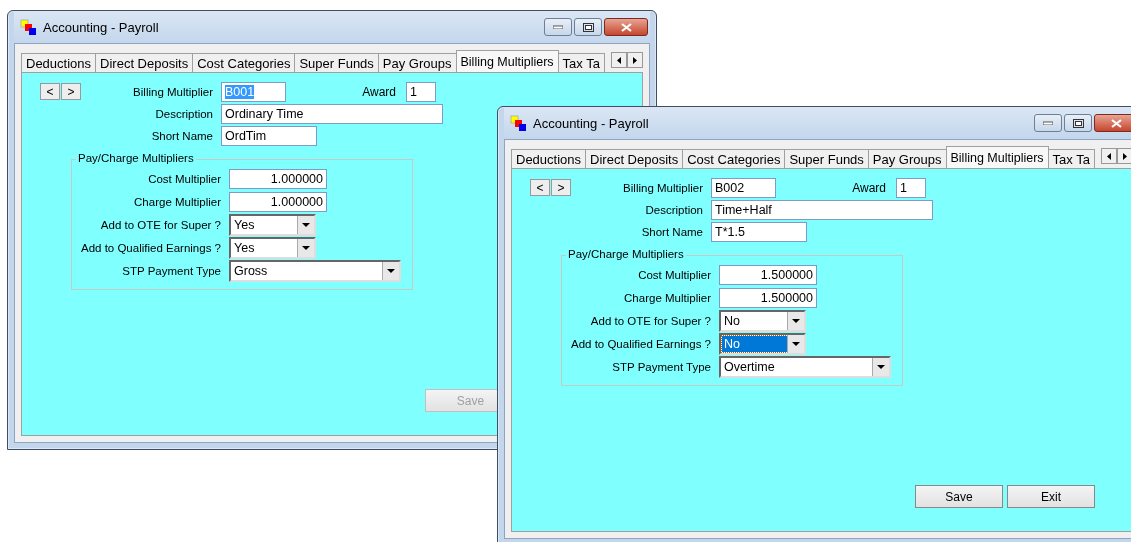 Image resolution: width=1131 pixels, height=542 pixels. Describe the element at coordinates (759, 231) in the screenshot. I see `text-field: T*1.5` at that location.